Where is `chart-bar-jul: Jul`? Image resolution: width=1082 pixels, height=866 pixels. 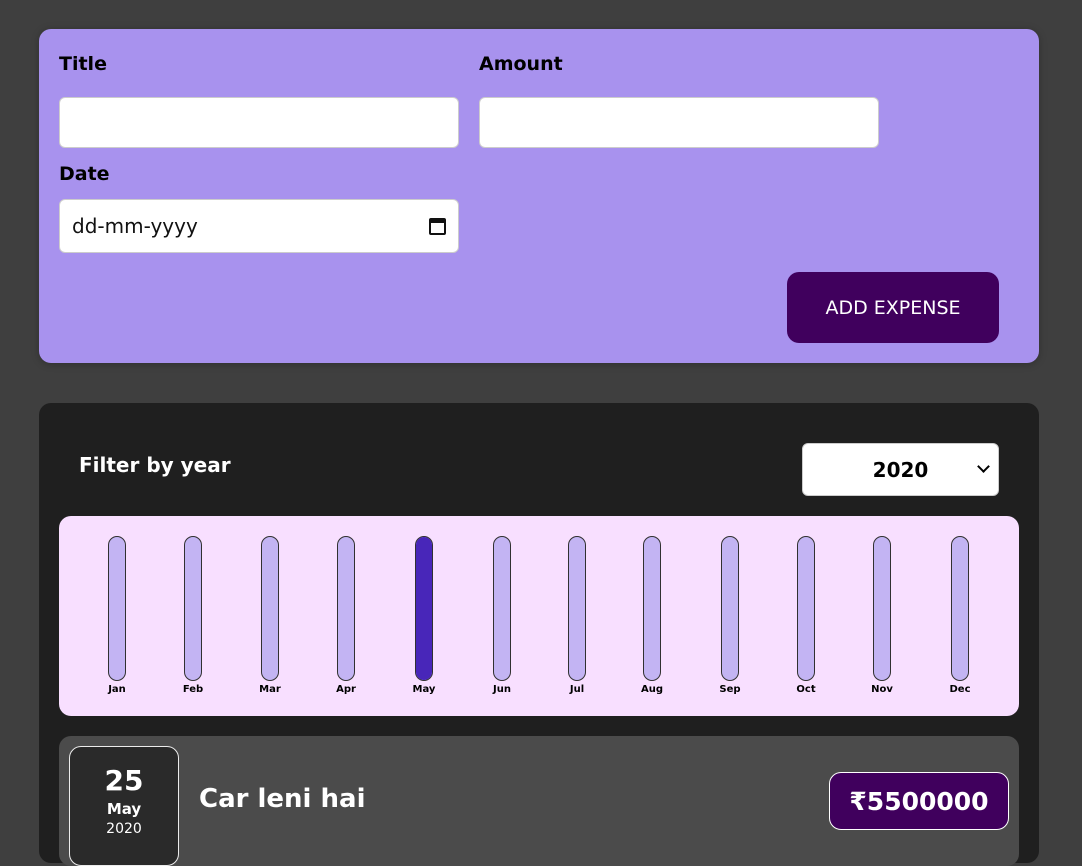 chart-bar-jul: Jul is located at coordinates (577, 615).